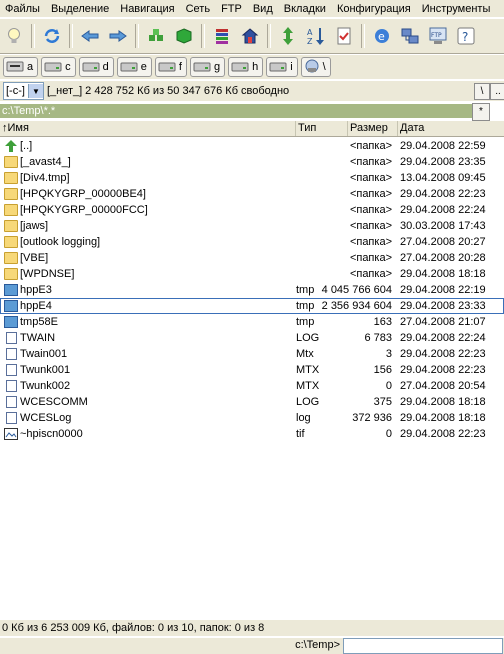 The height and width of the screenshot is (654, 504). I want to click on drive-button-d: d, so click(96, 67).